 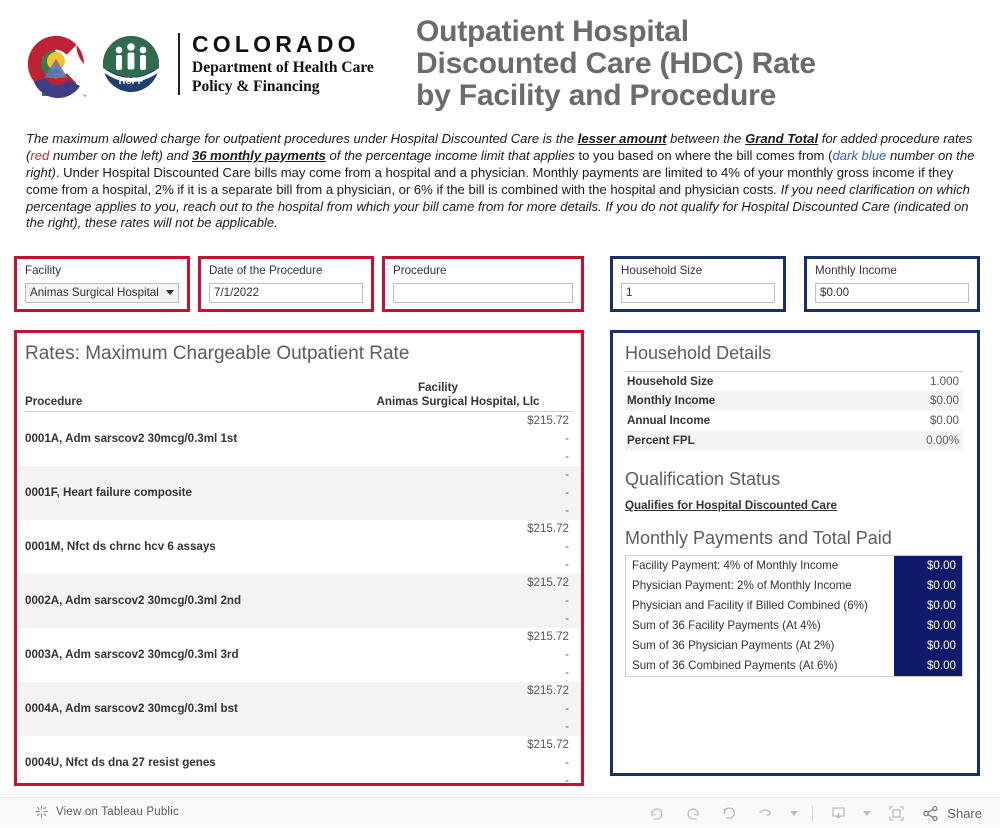 I want to click on refresh-icon, so click(x=765, y=813).